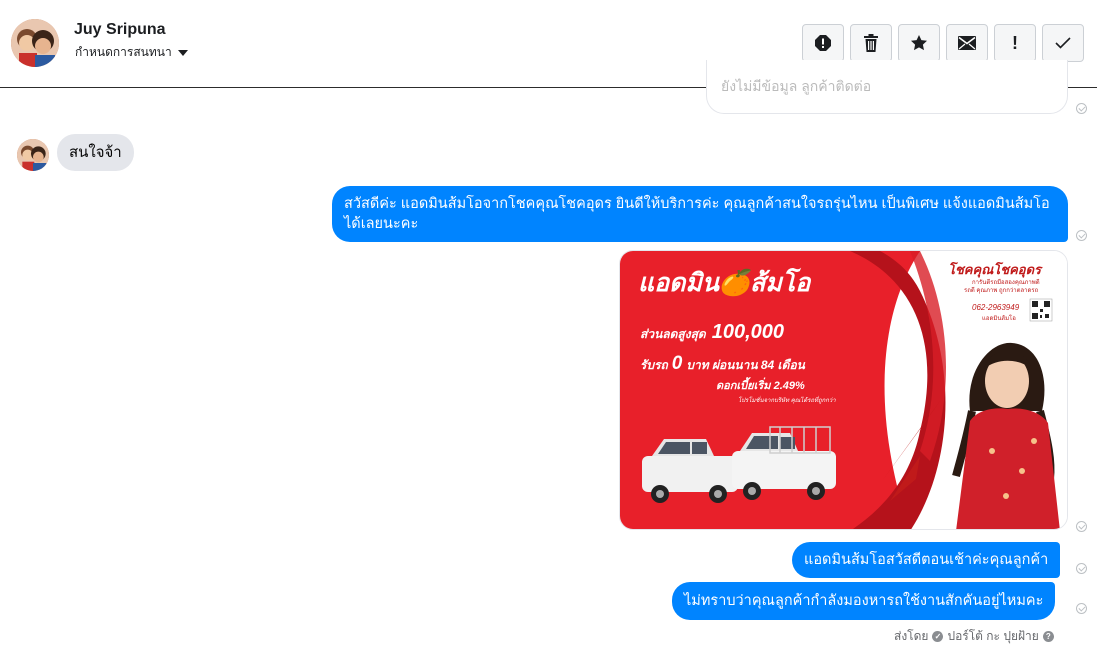 The height and width of the screenshot is (664, 1097). I want to click on conversation-settings-dropdown: กำหนดการสนทนา, so click(131, 52).